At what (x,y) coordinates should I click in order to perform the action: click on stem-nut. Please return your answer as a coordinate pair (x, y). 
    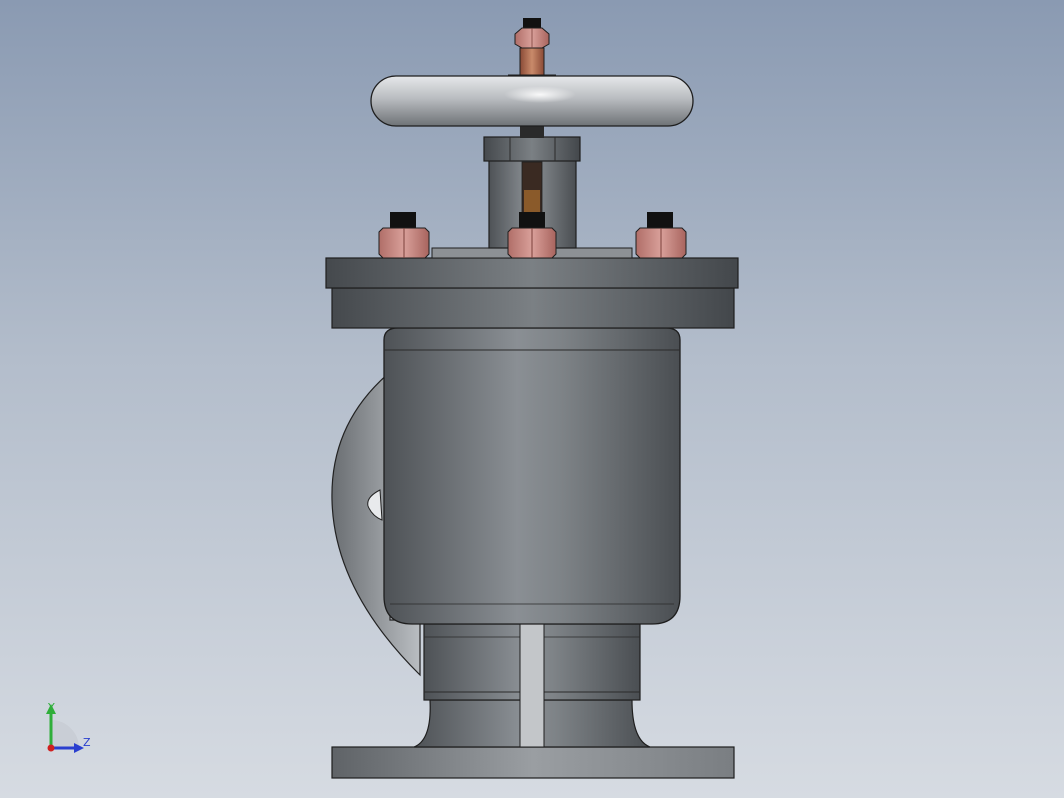
    Looking at the image, I should click on (532, 33).